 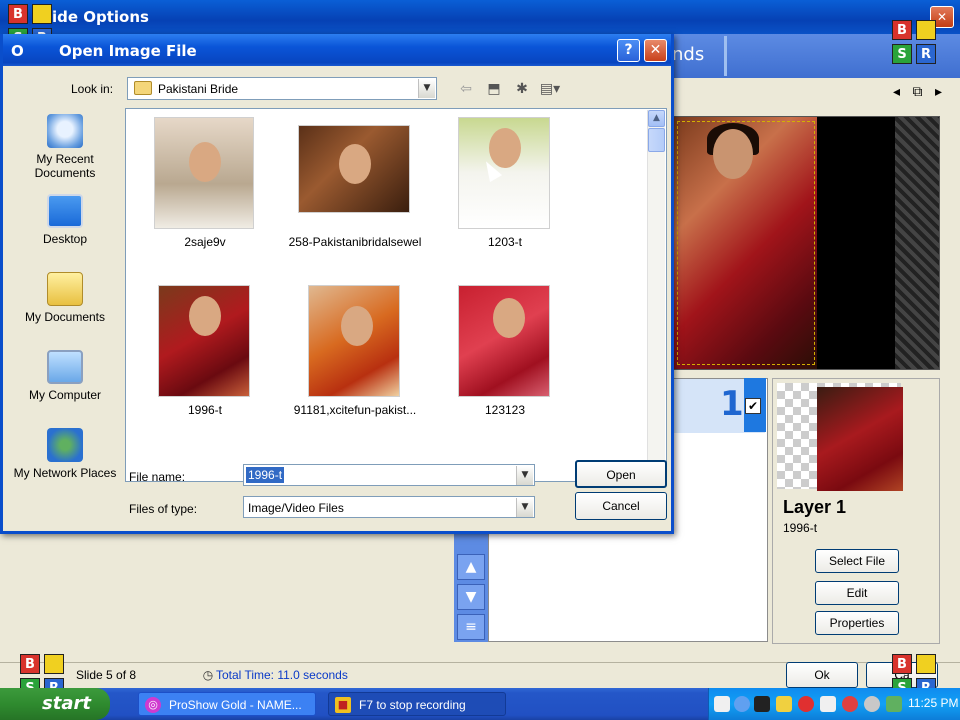 I want to click on scroll-up-icon: ▲, so click(x=656, y=118).